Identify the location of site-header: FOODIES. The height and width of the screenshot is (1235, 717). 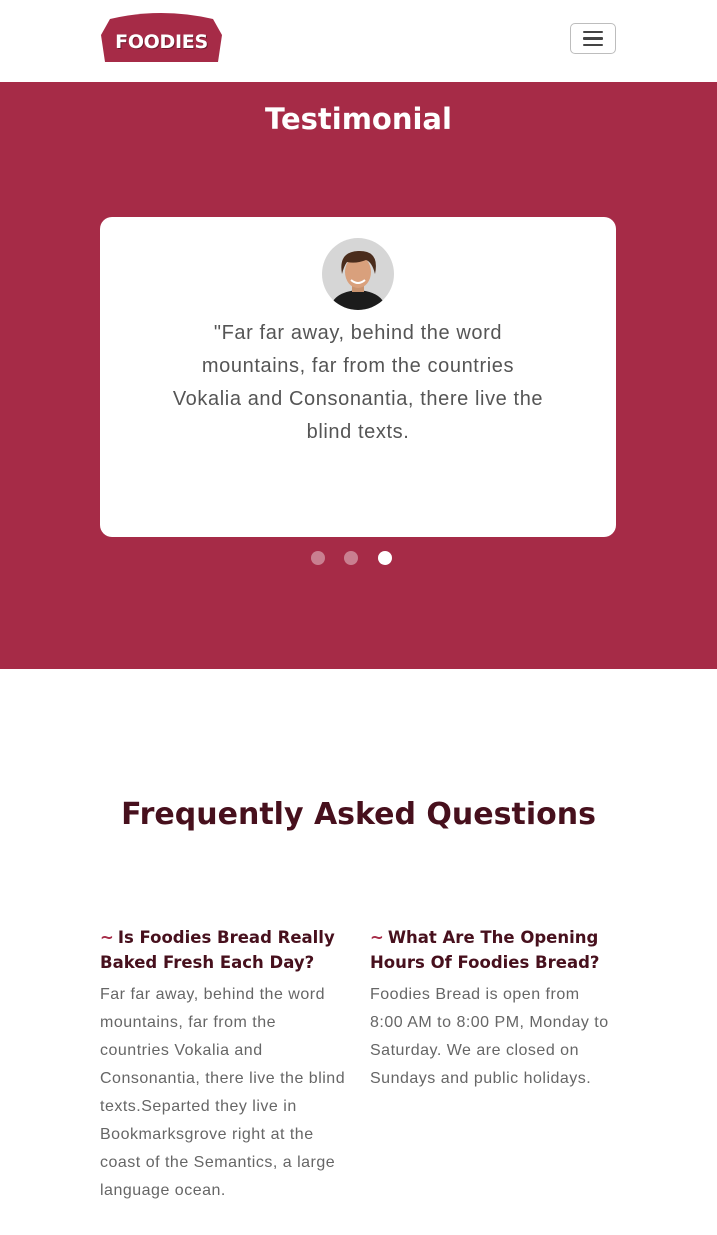
(358, 41).